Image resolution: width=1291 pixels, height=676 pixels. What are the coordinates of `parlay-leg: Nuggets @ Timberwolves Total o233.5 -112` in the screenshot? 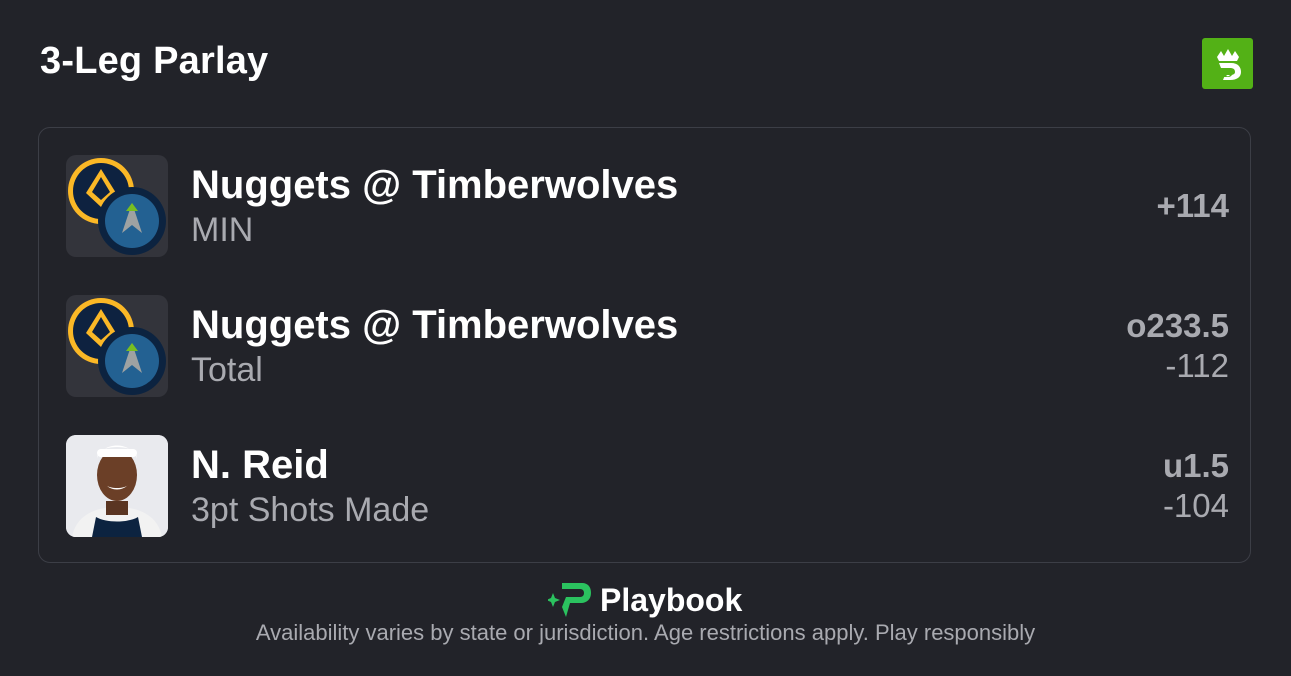 It's located at (647, 346).